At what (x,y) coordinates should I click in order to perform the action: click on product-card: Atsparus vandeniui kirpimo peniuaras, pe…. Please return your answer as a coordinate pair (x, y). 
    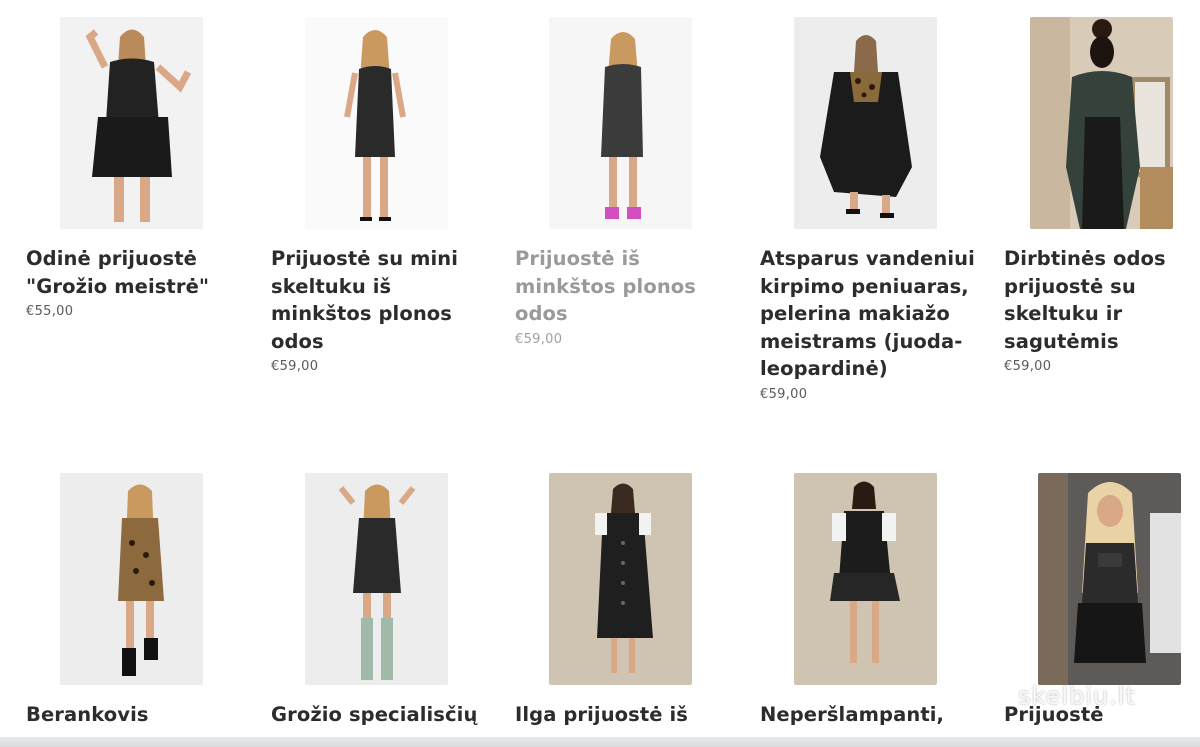
    Looking at the image, I should click on (870, 209).